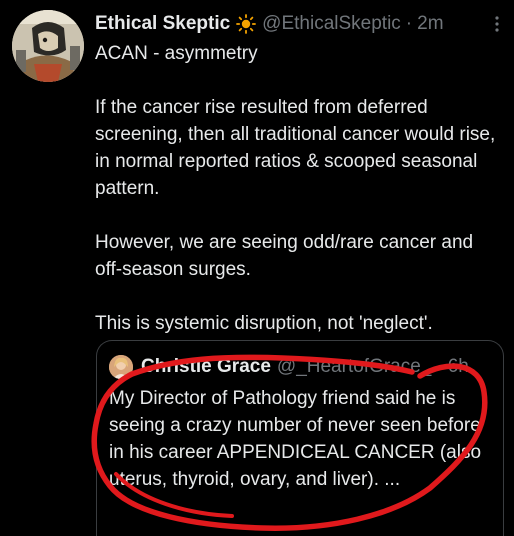  I want to click on avatar, so click(48, 46).